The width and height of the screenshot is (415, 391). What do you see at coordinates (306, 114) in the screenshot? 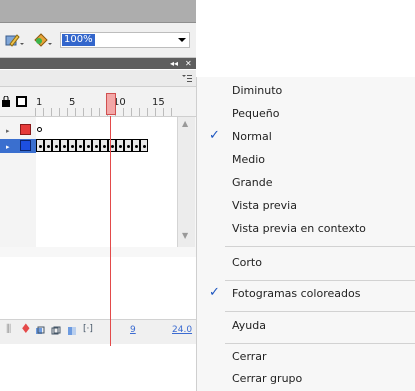
I see `menu-item-pequeno: Pequeño` at bounding box center [306, 114].